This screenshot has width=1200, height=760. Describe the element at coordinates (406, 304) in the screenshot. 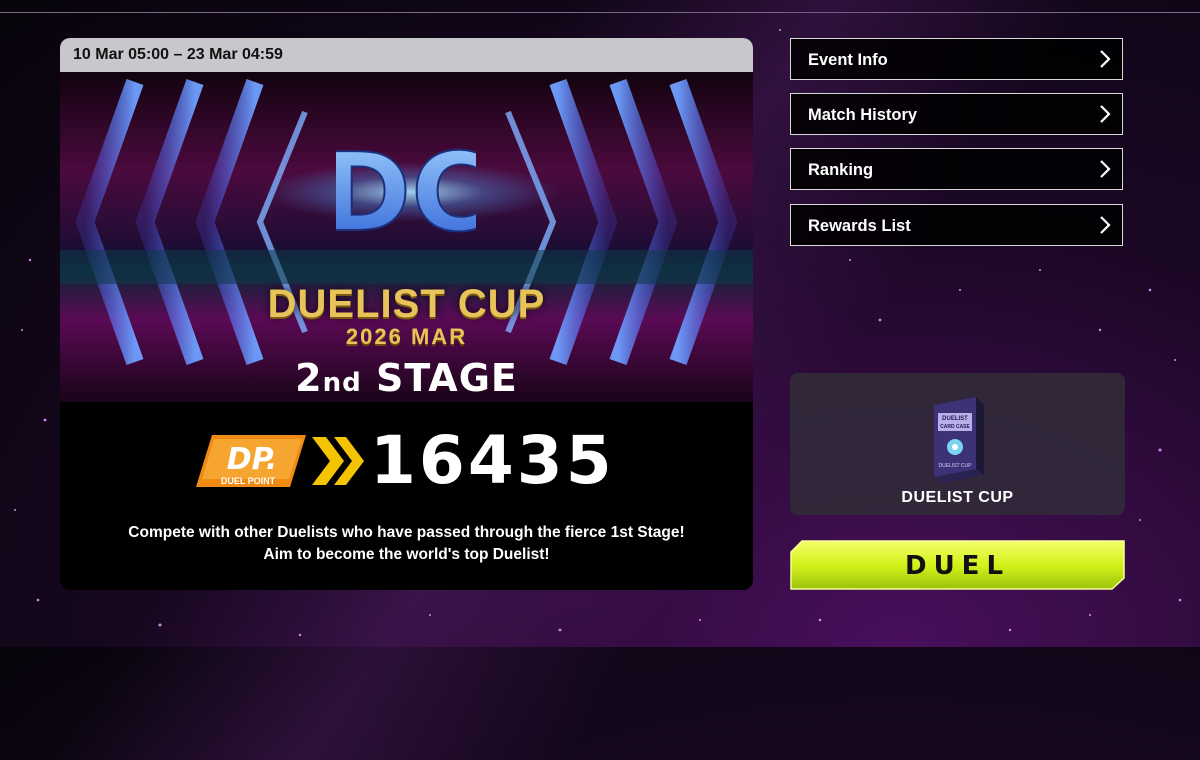

I see `event-title: DUELIST CUP` at that location.